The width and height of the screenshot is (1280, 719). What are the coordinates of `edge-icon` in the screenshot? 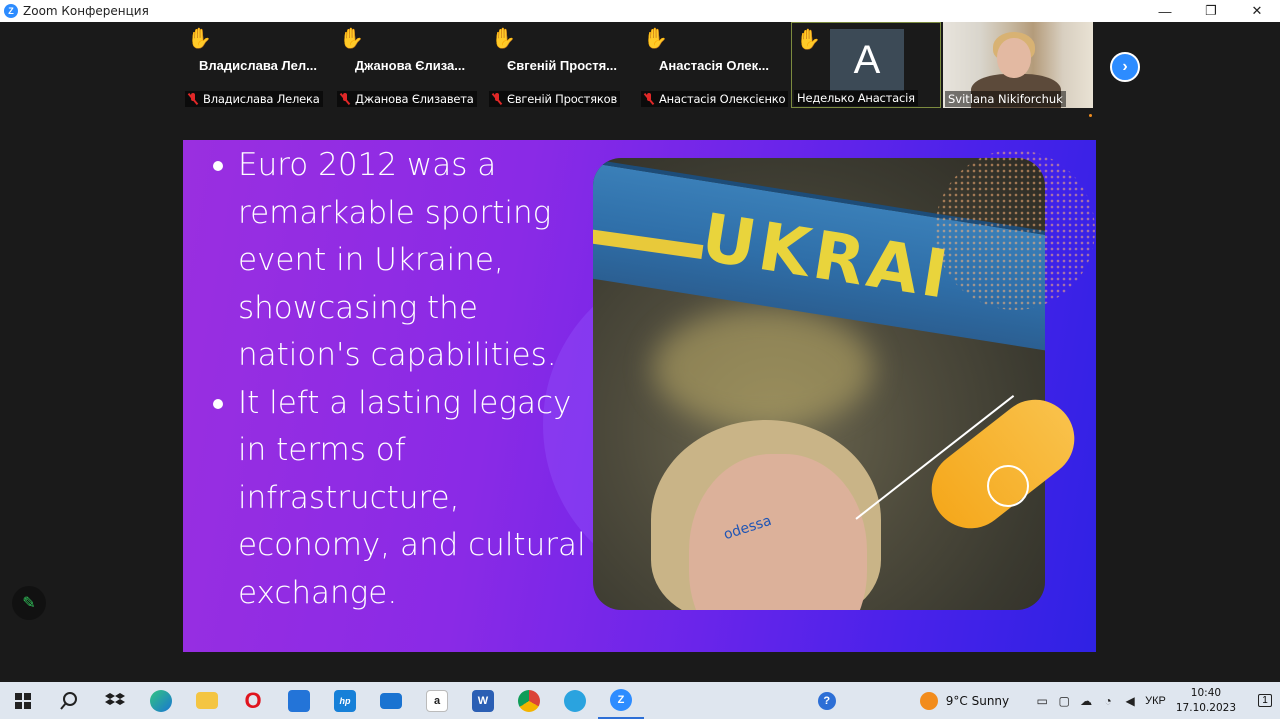 It's located at (161, 700).